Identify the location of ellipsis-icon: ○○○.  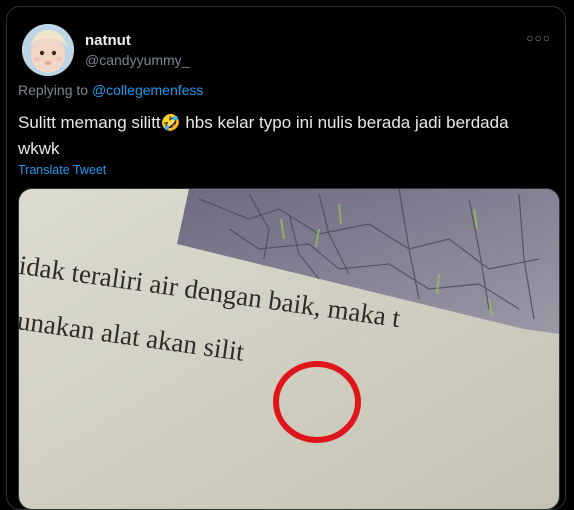
(538, 38).